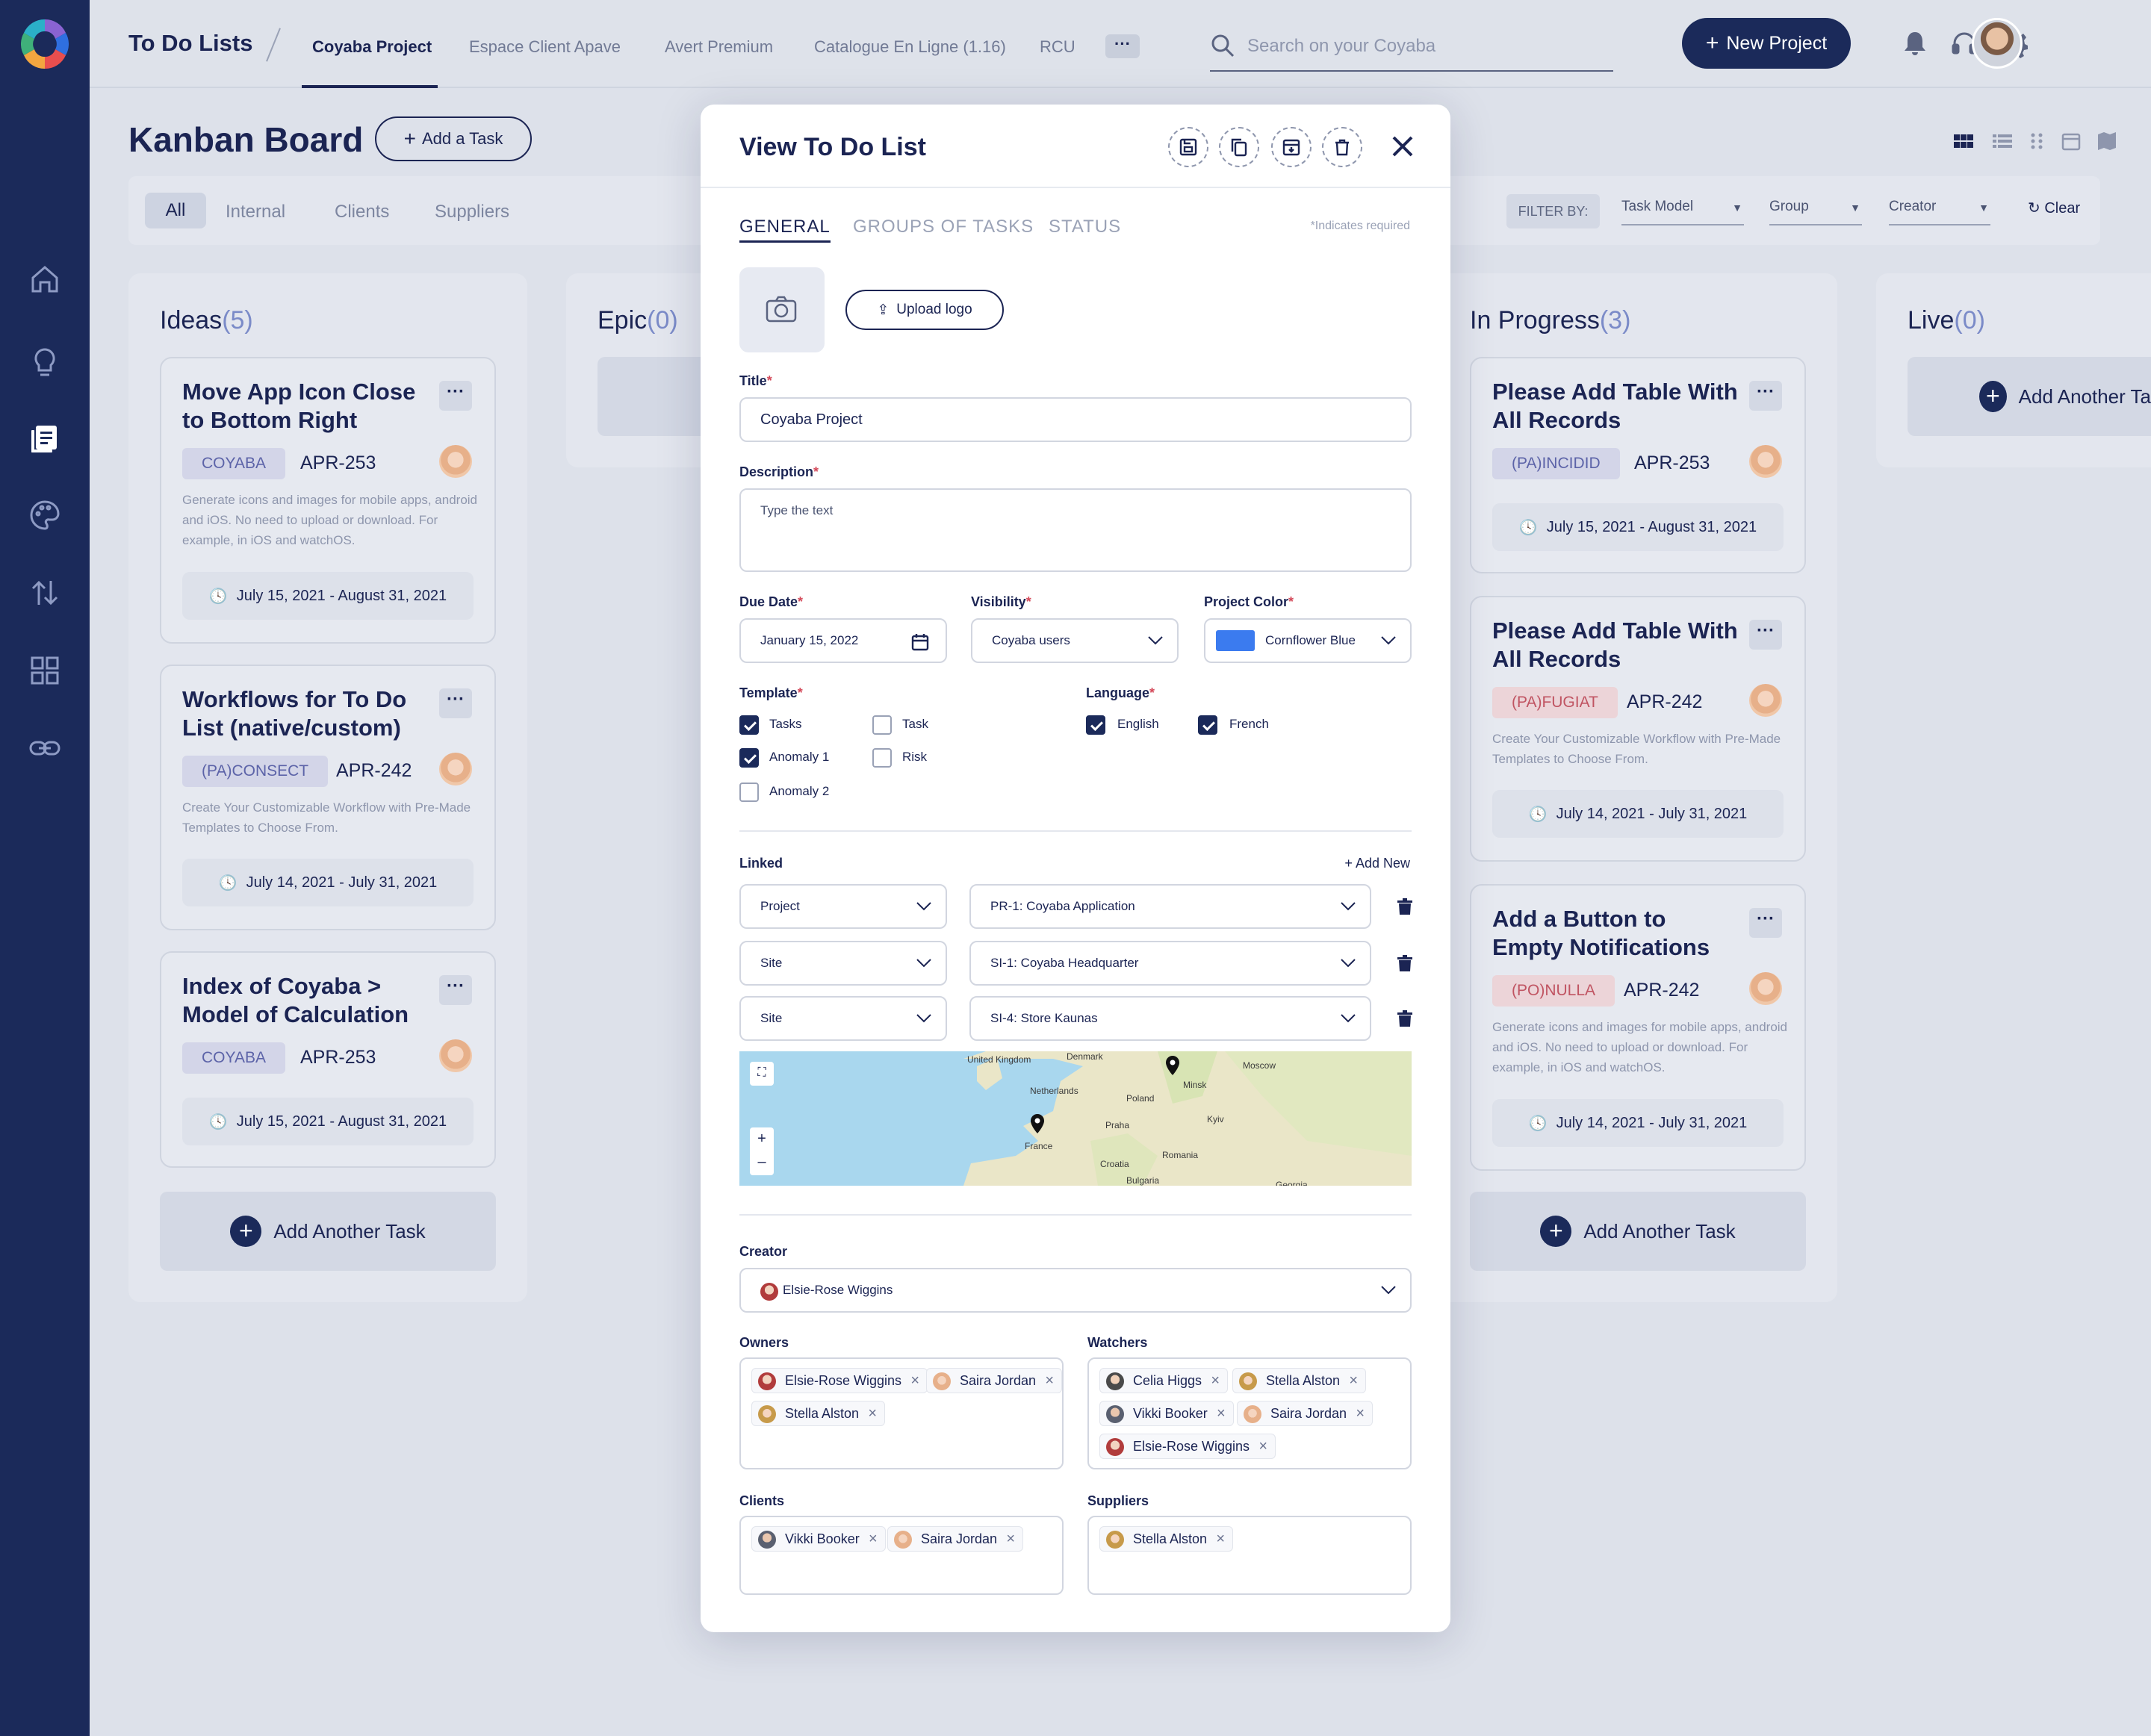 The image size is (2151, 1736). What do you see at coordinates (1122, 46) in the screenshot?
I see `more-tabs-button: ···` at bounding box center [1122, 46].